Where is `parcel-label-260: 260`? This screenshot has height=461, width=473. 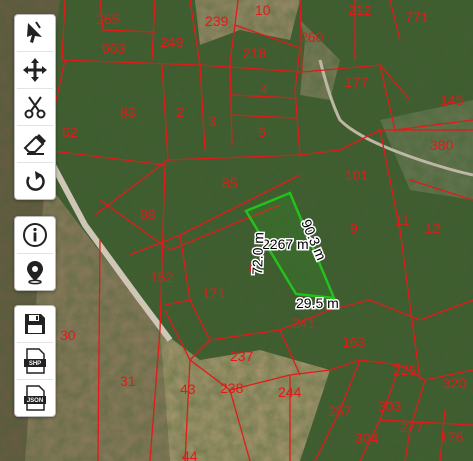
parcel-label-260: 260 is located at coordinates (312, 37).